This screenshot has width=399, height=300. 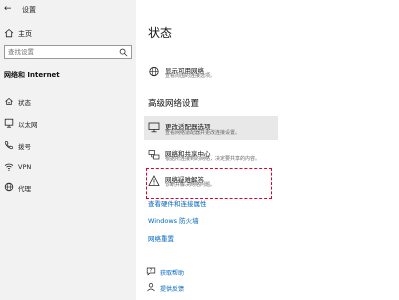 I want to click on title-bar: ← 设置, so click(x=68, y=10).